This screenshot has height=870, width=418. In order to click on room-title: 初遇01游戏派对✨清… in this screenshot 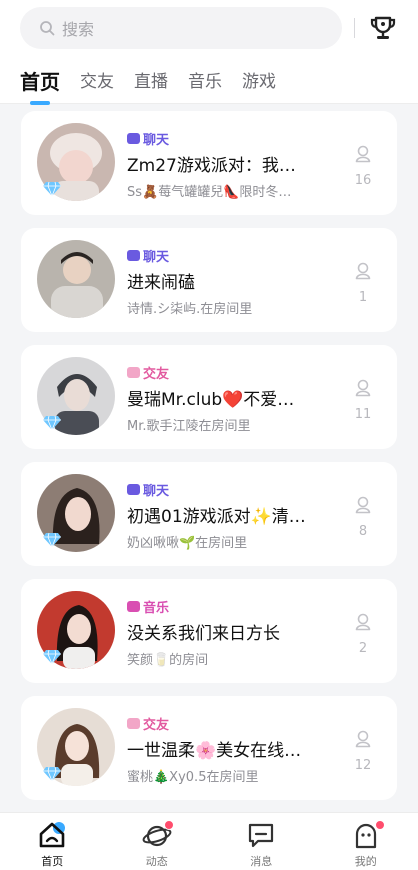, I will do `click(216, 517)`.